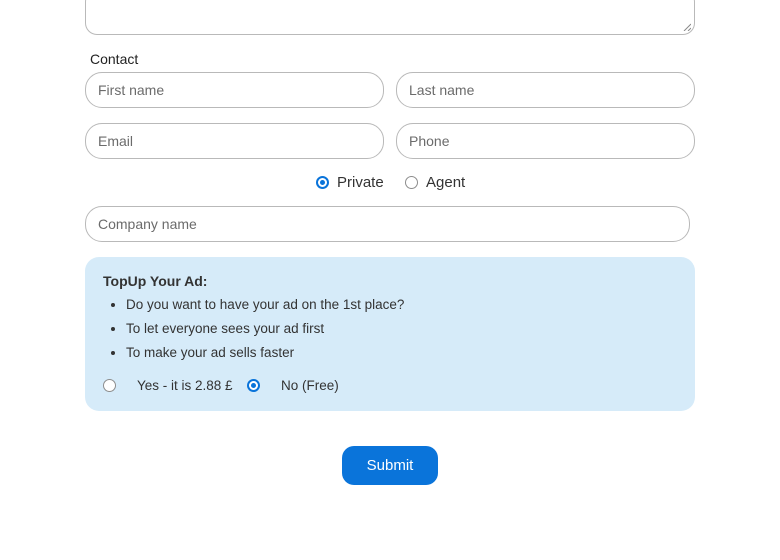 The height and width of the screenshot is (560, 780). I want to click on email-placeholder: Email, so click(116, 141).